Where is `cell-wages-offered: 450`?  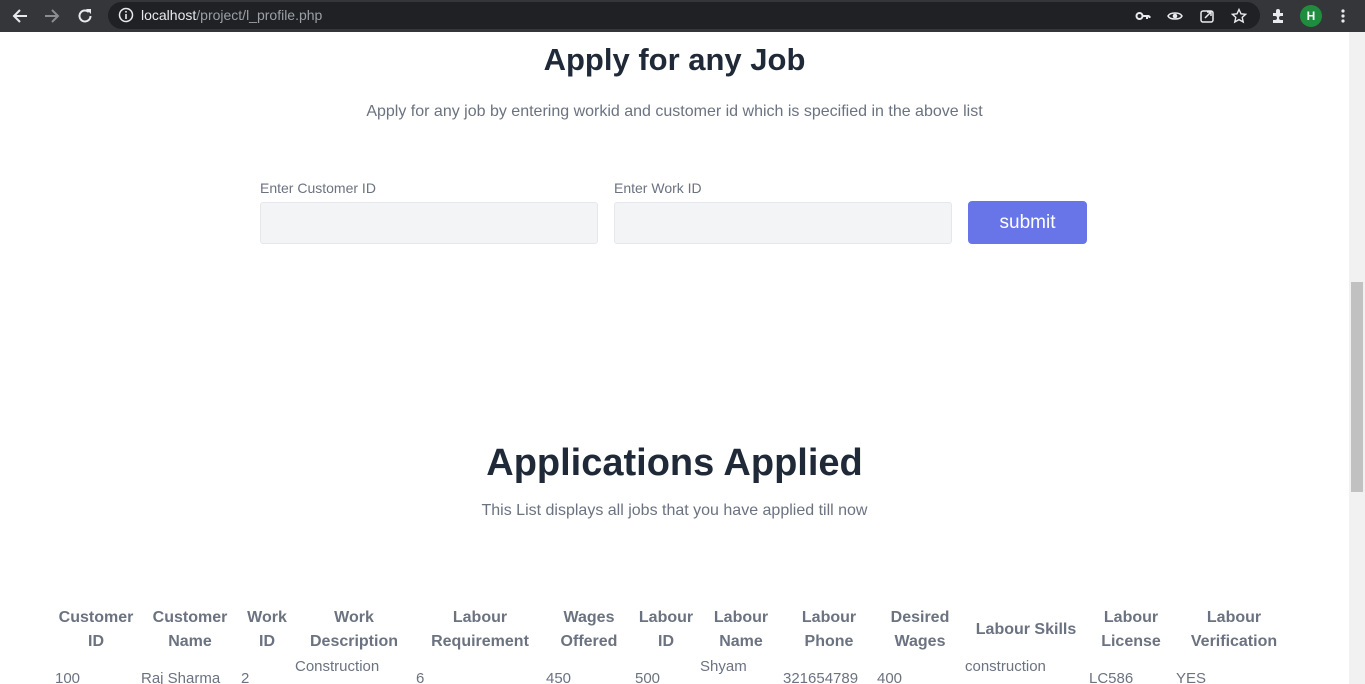
cell-wages-offered: 450 is located at coordinates (559, 677).